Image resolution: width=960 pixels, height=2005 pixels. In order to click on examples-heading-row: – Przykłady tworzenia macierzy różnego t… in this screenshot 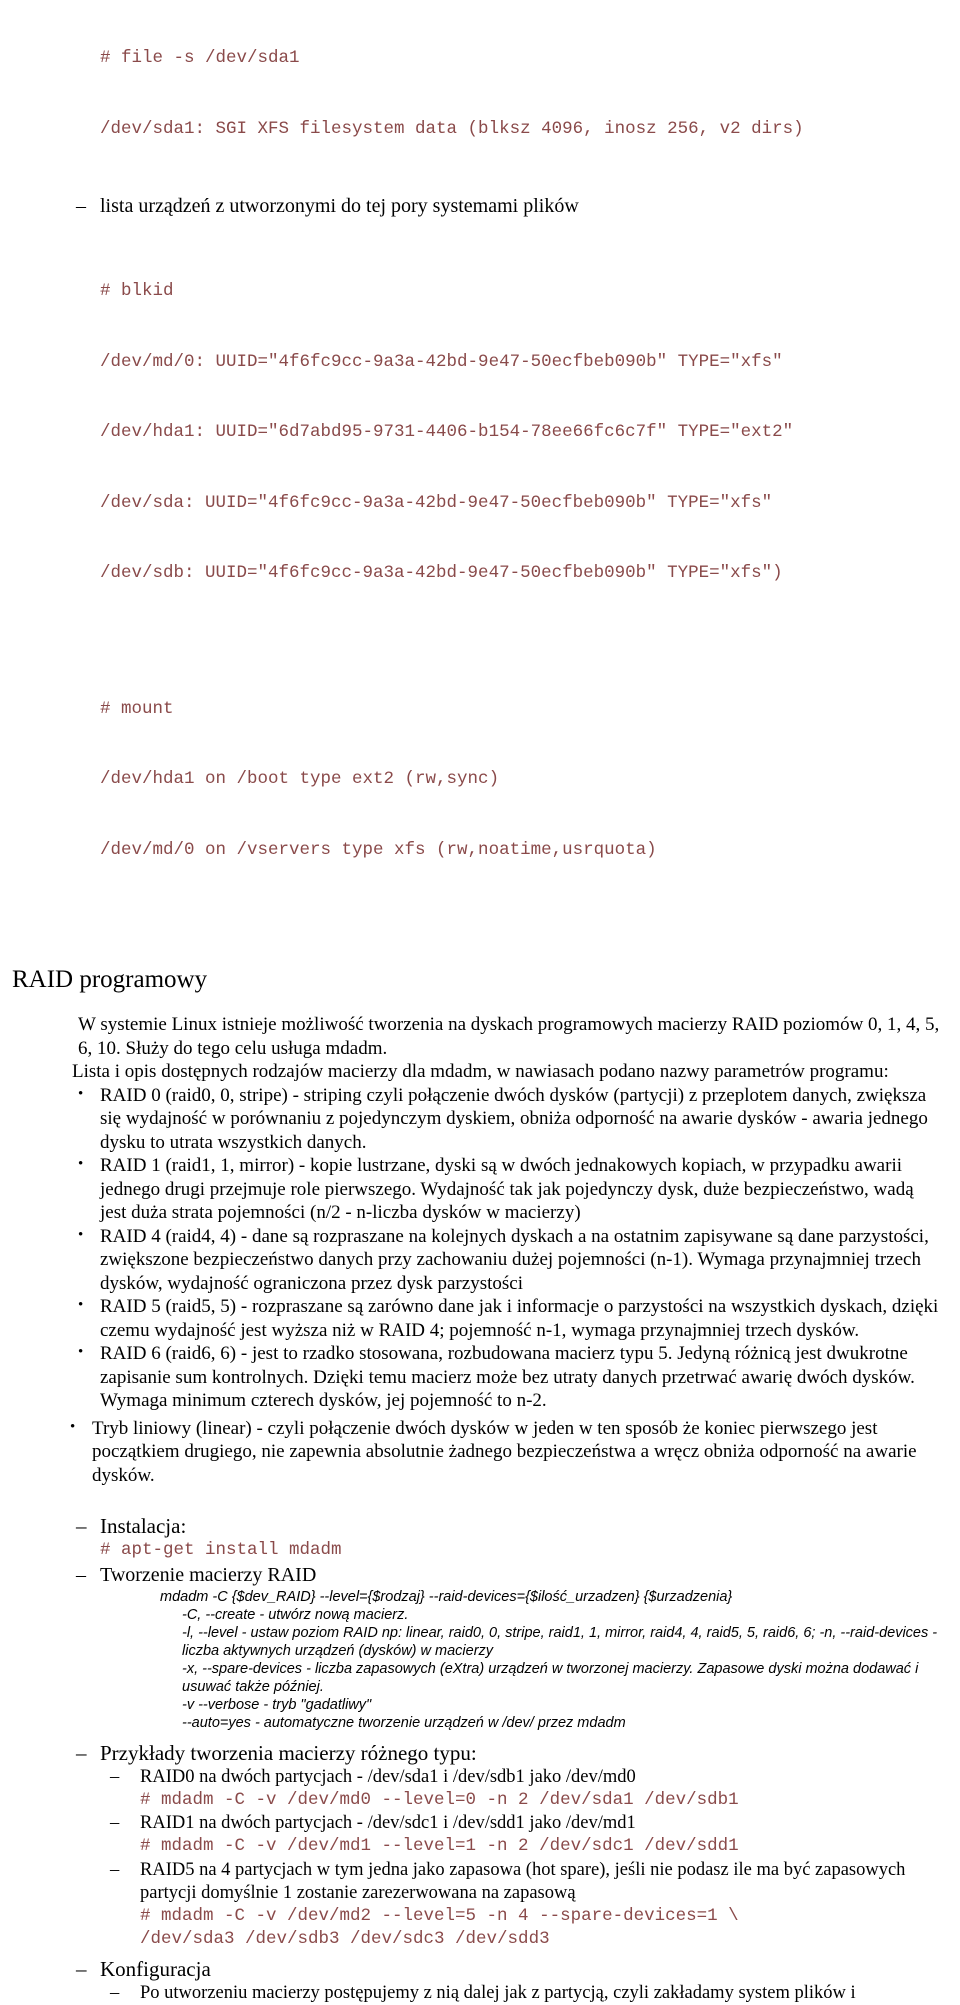, I will do `click(518, 1753)`.